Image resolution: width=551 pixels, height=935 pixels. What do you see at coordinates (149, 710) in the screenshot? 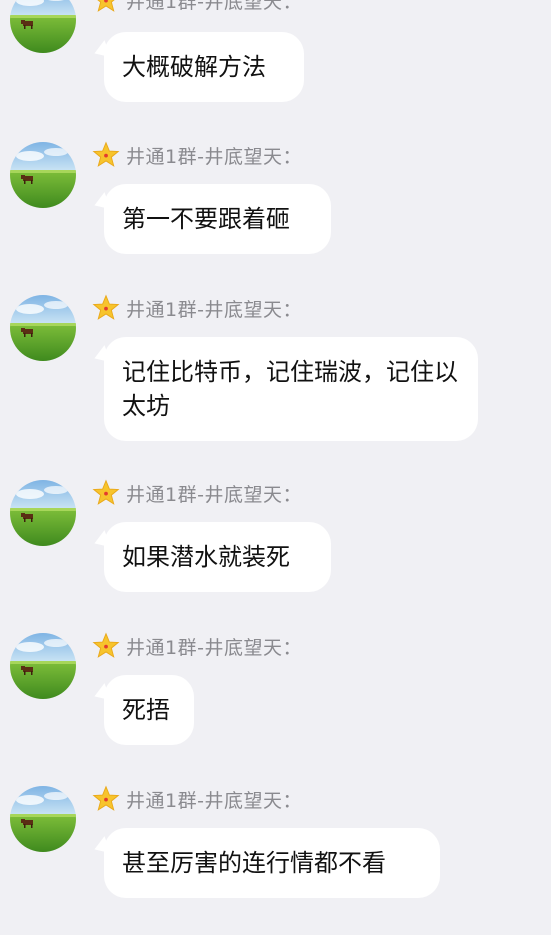
I see `message-bubble: 死捂` at bounding box center [149, 710].